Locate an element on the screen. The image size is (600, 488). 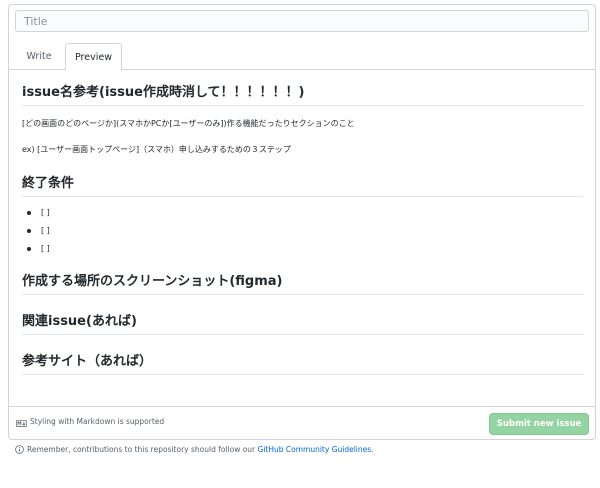
preview-heading-related-issue: 関連issue(あれば) is located at coordinates (302, 322).